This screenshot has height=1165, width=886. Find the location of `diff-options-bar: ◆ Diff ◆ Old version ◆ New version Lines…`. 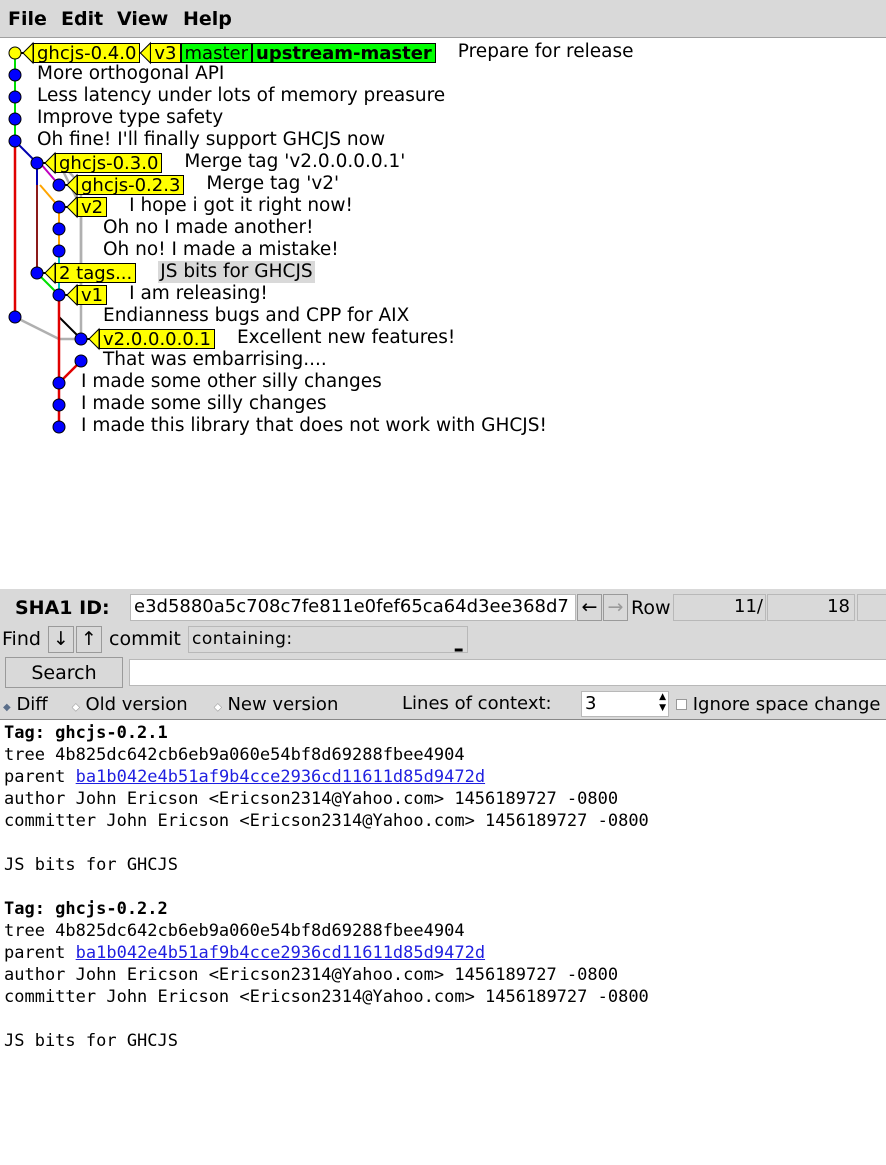

diff-options-bar: ◆ Diff ◆ Old version ◆ New version Lines… is located at coordinates (443, 704).